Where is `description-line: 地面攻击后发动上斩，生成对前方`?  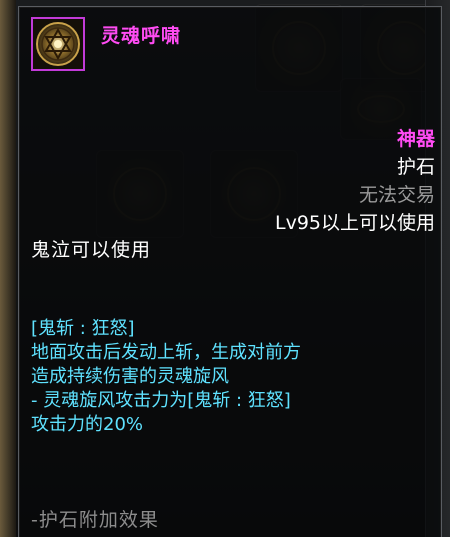
description-line: 地面攻击后发动上斩，生成对前方 is located at coordinates (166, 352).